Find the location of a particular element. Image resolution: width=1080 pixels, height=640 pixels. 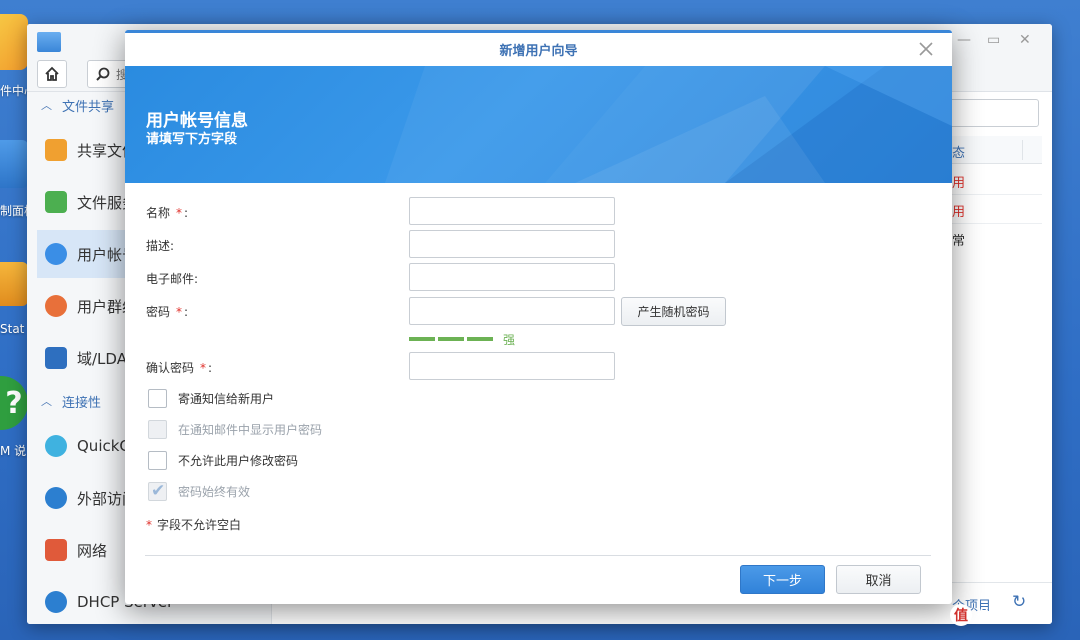

checkbox-label: 不允许此用户修改密码 is located at coordinates (238, 461).